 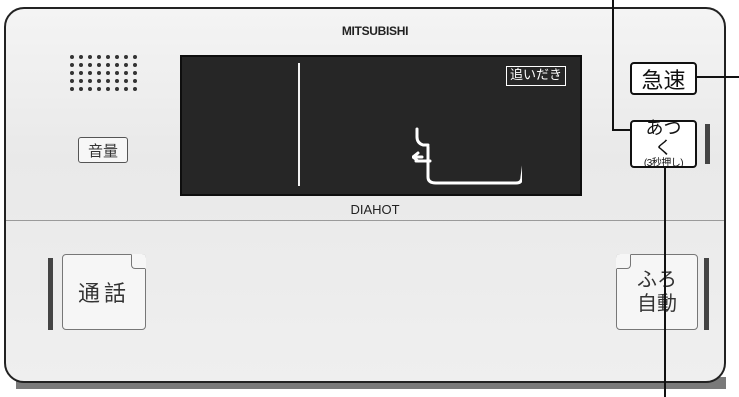 I want to click on speaker-grille-icon, so click(x=105, y=76).